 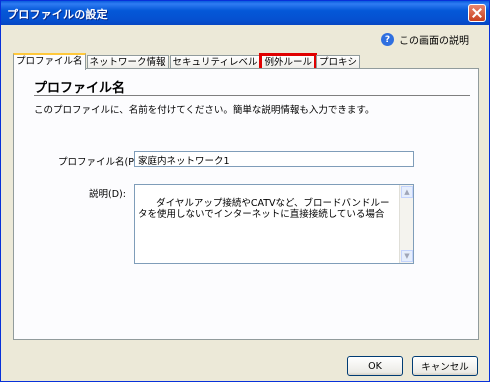 I want to click on ok-button-label: OK, so click(x=375, y=366).